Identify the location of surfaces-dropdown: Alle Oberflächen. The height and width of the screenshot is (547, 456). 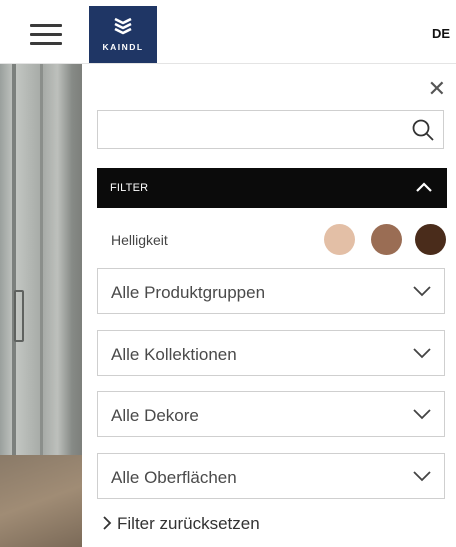
(271, 476).